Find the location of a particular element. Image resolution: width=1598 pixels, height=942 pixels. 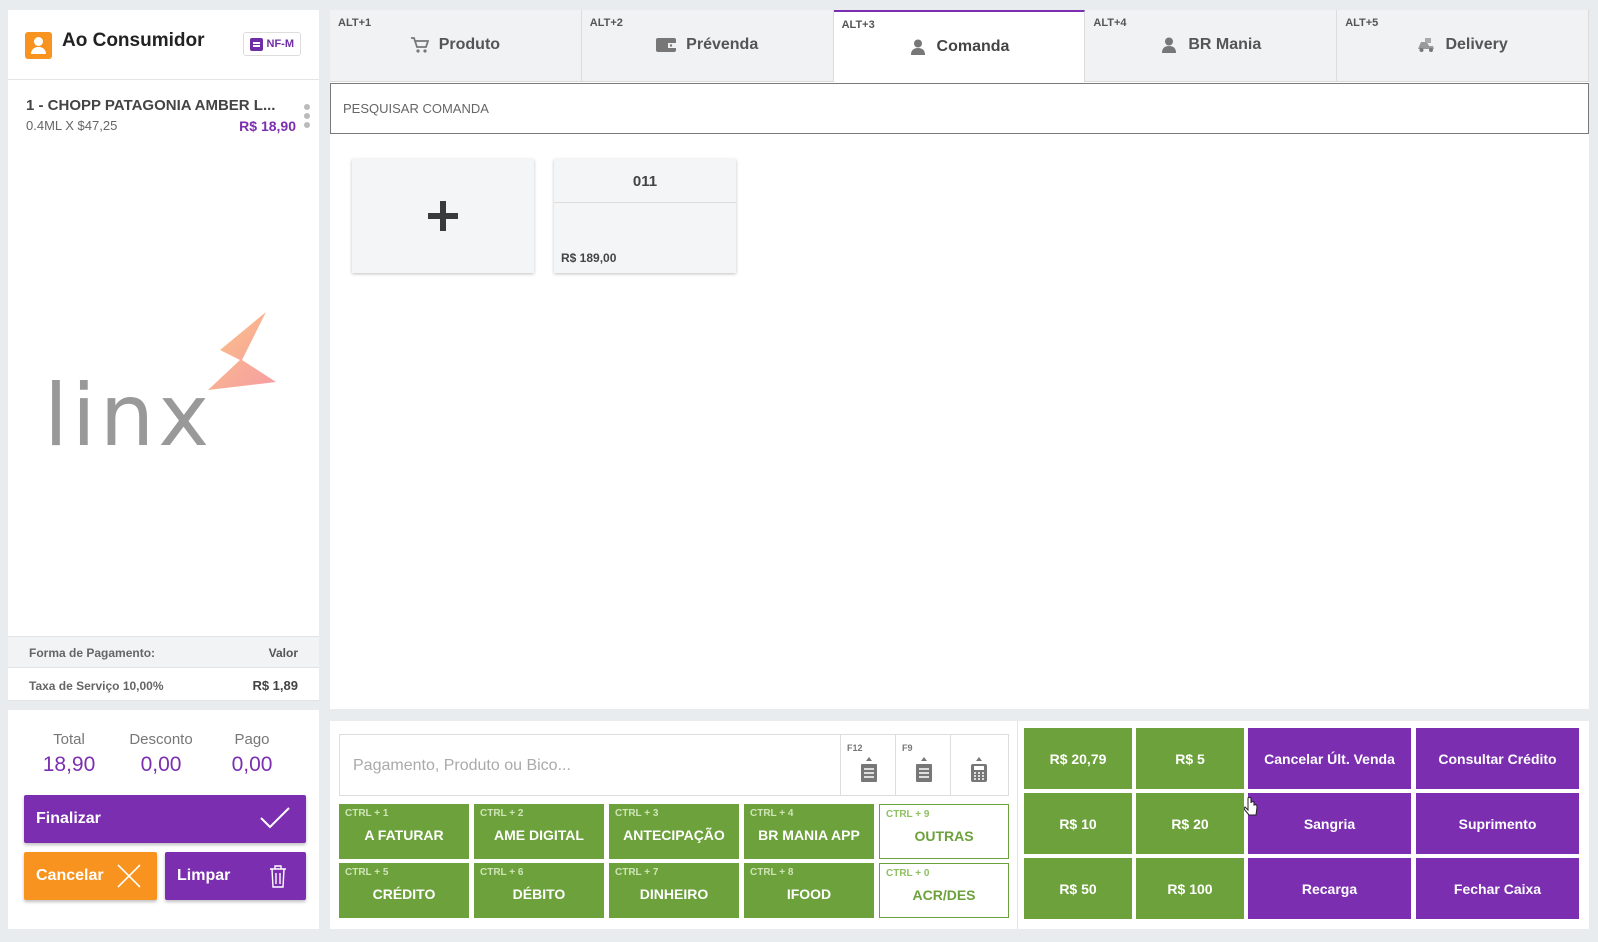

payment-summary-header: Forma de Pagamento: Valor is located at coordinates (163, 652).